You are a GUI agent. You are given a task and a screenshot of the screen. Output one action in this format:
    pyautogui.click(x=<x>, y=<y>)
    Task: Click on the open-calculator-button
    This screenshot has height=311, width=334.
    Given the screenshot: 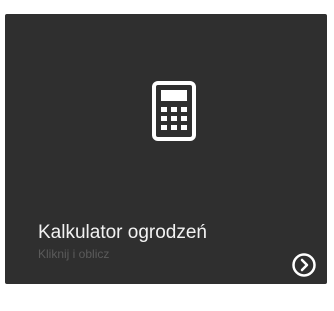 What is the action you would take?
    pyautogui.click(x=304, y=265)
    